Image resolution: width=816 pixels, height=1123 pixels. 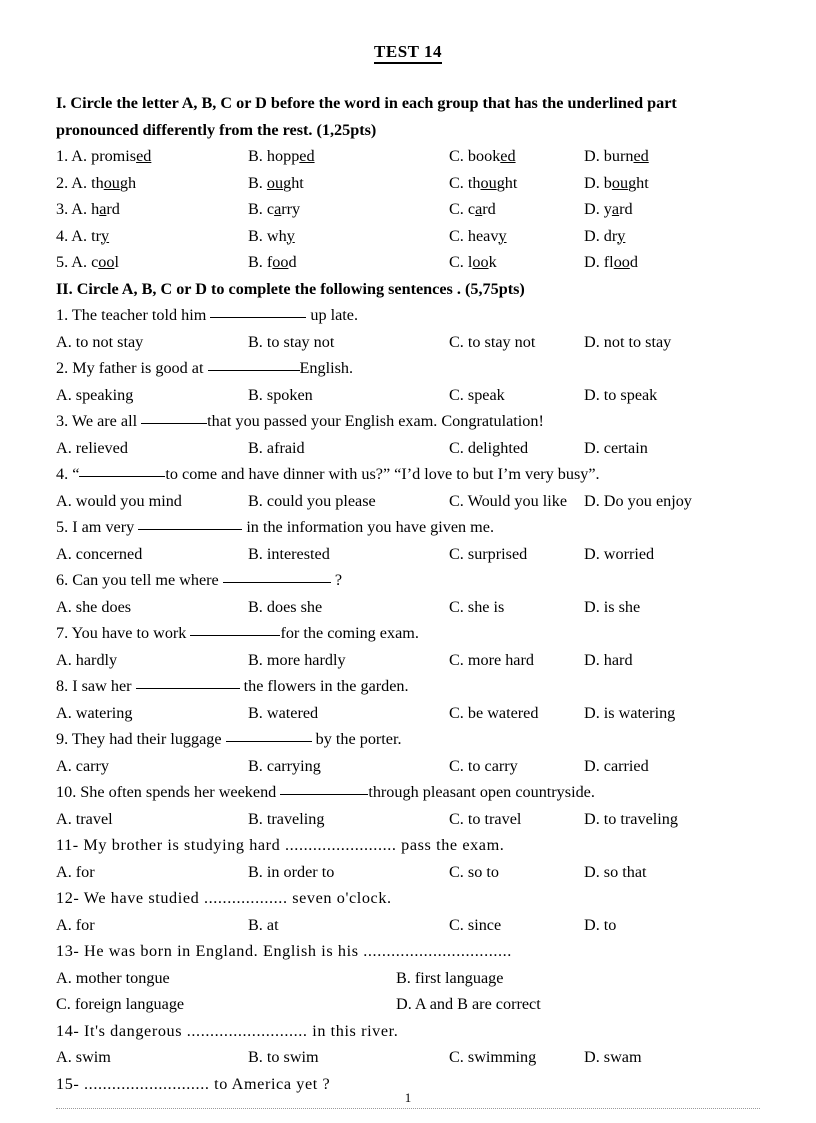 I want to click on option-d: D. flood, so click(x=611, y=262).